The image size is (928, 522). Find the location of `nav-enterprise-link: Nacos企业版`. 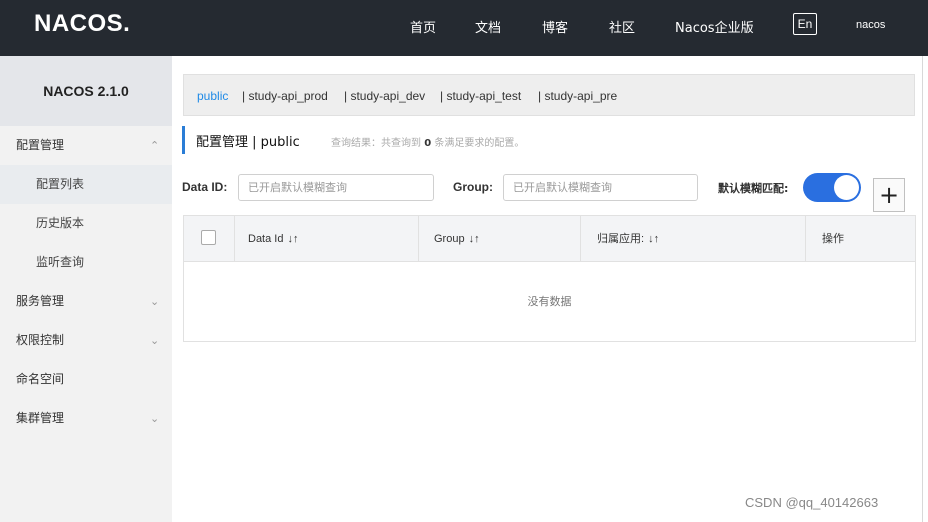

nav-enterprise-link: Nacos企业版 is located at coordinates (714, 26).